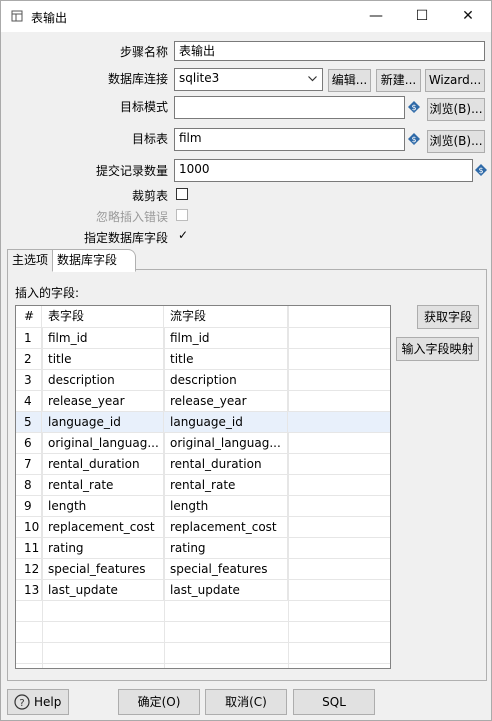 Image resolution: width=492 pixels, height=721 pixels. What do you see at coordinates (226, 338) in the screenshot?
I see `stream-field-cell: film_id` at bounding box center [226, 338].